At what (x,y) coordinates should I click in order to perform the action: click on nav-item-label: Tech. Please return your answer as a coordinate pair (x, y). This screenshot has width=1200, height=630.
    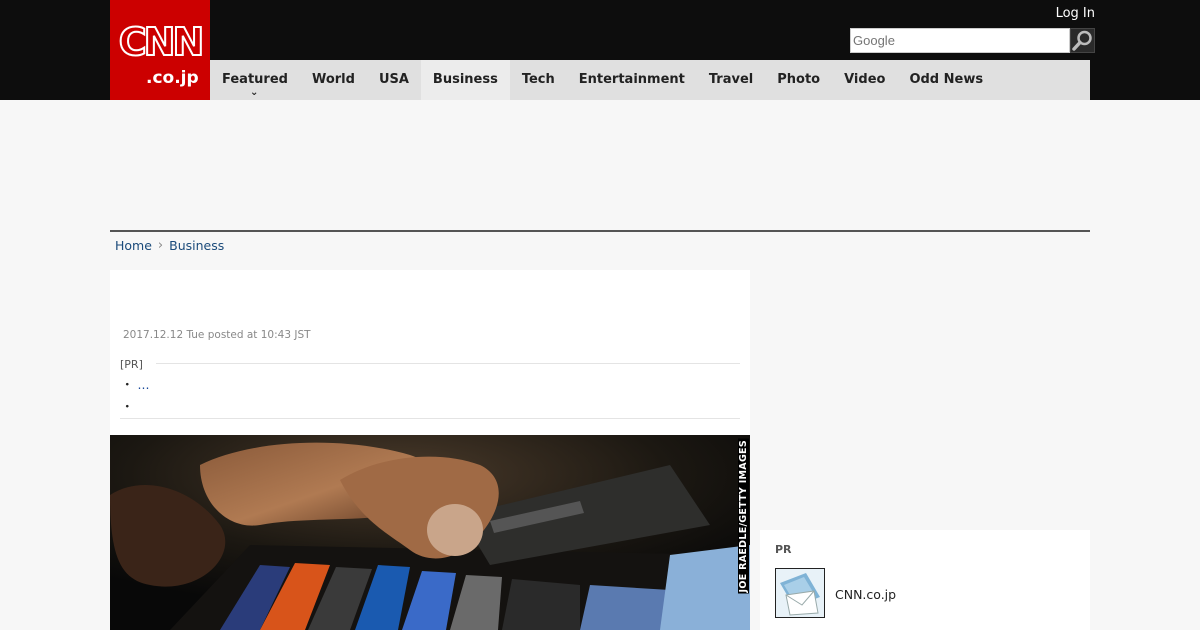
    Looking at the image, I should click on (538, 79).